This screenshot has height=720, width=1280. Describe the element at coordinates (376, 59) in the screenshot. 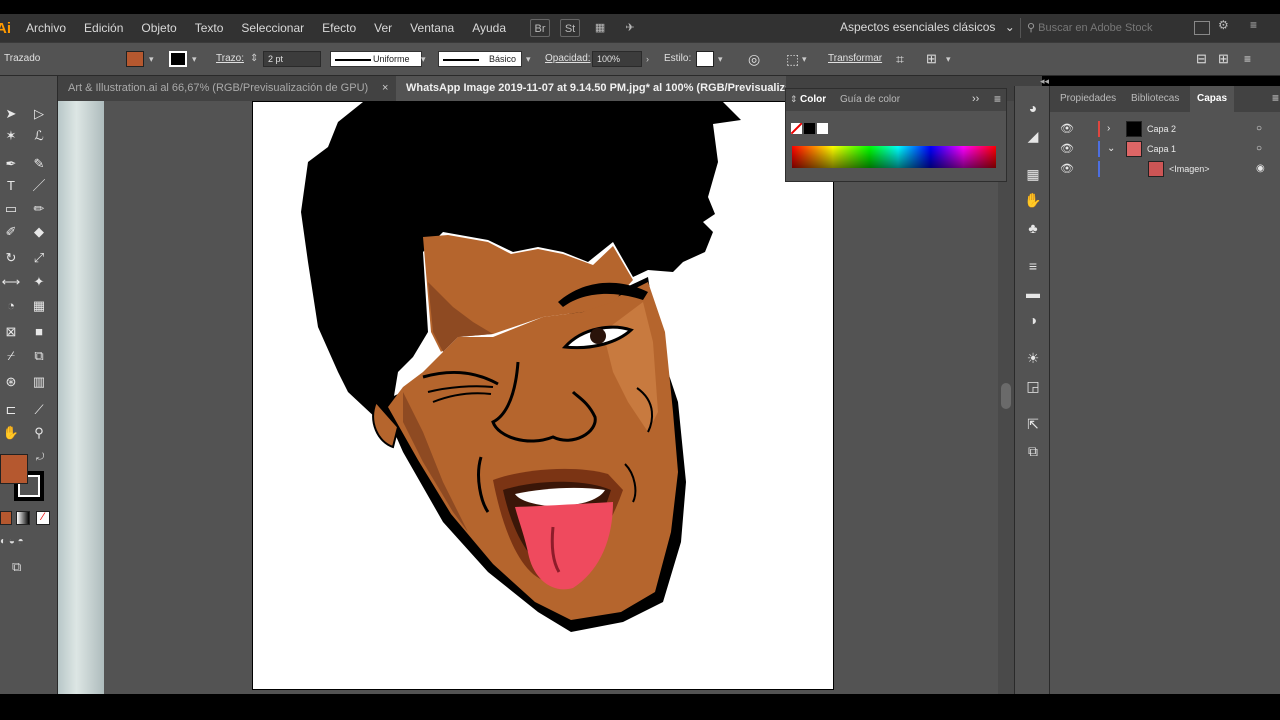

I see `variable-width-profile-dropdown: Uniforme` at that location.